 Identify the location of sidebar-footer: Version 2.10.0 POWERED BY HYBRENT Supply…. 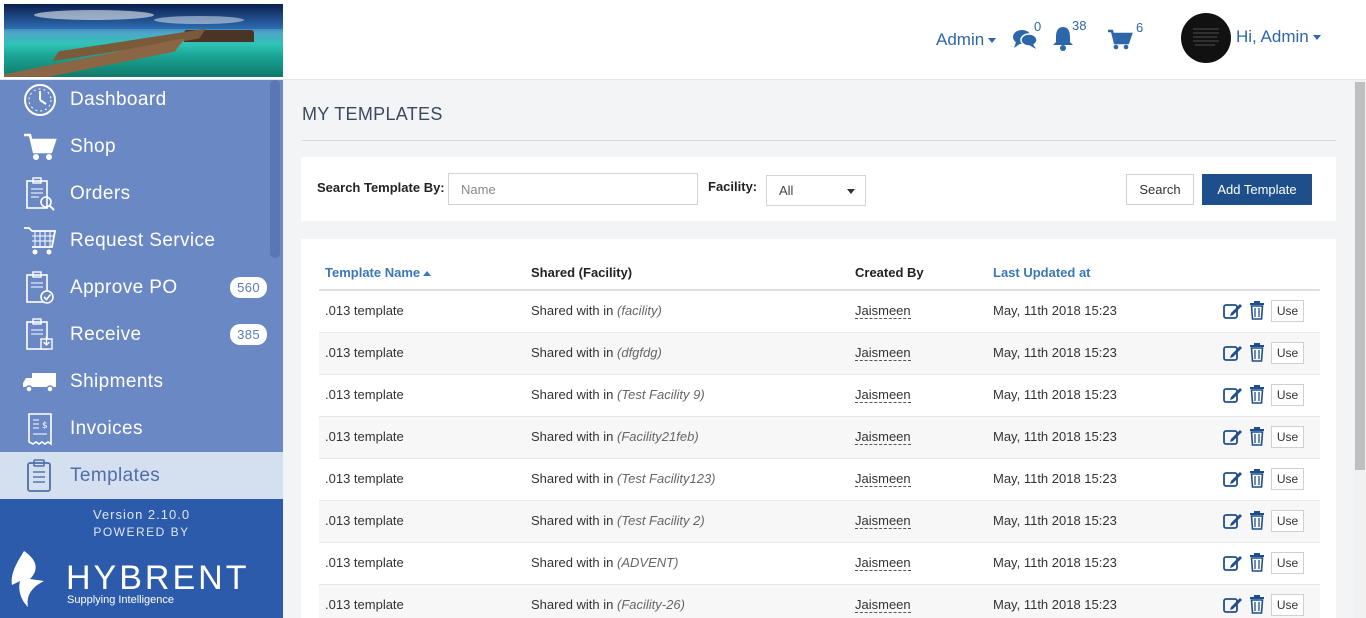
(141, 558).